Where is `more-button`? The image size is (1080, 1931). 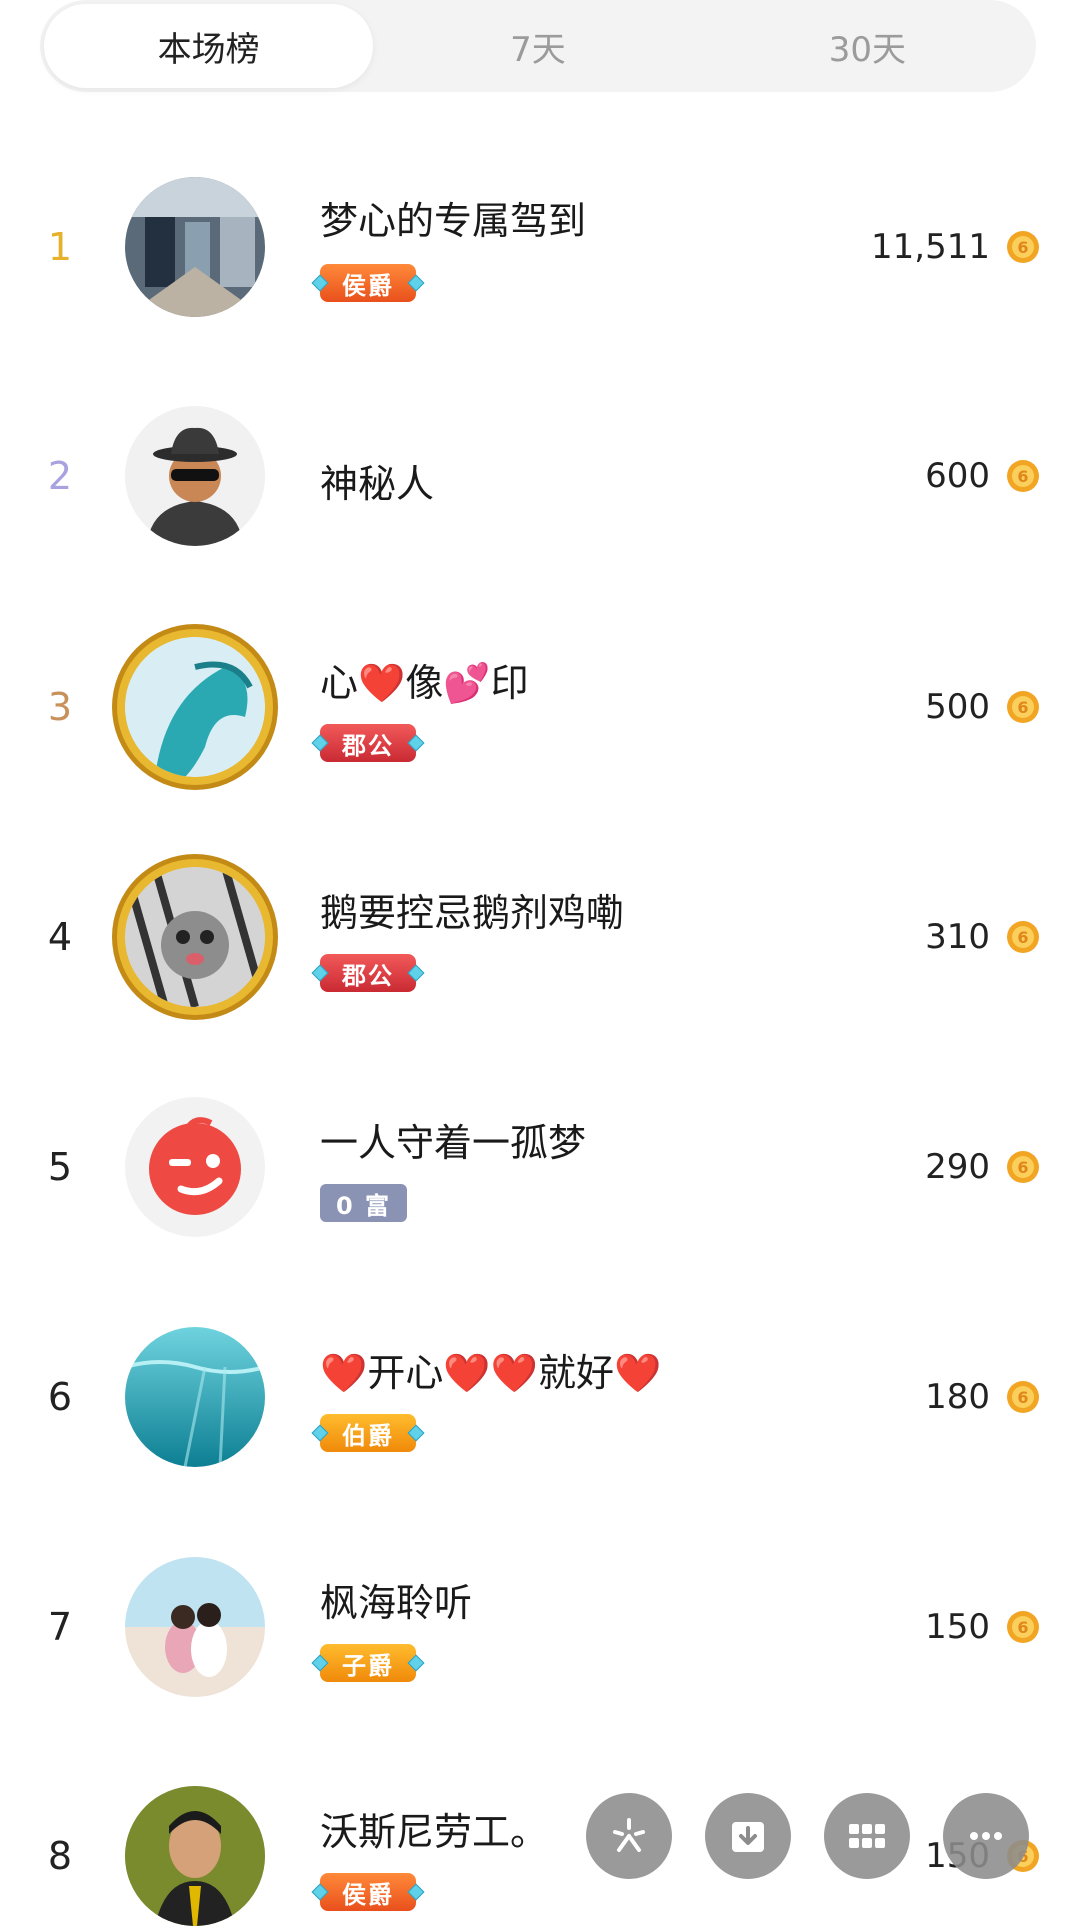 more-button is located at coordinates (986, 1836).